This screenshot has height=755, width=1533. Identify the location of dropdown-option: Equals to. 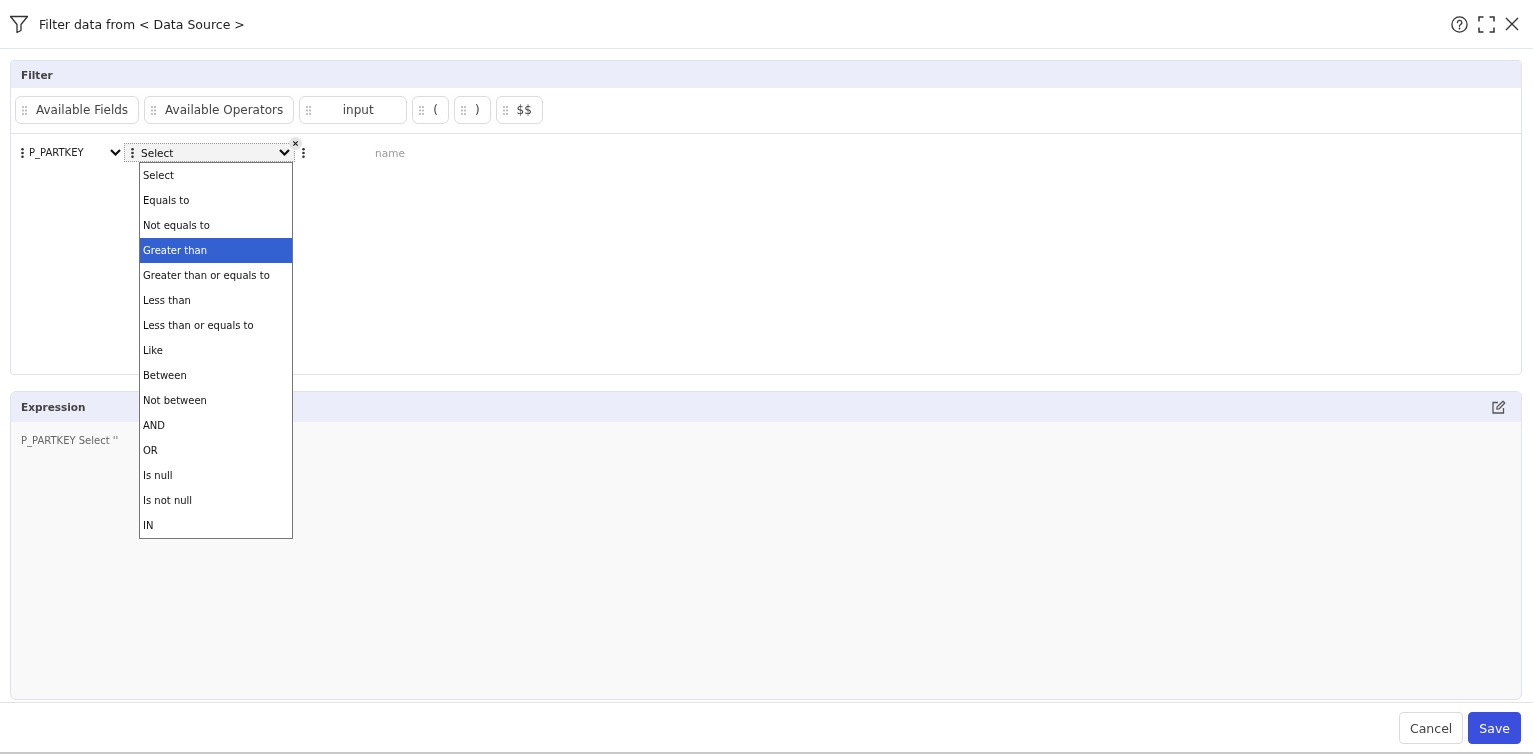
(216, 200).